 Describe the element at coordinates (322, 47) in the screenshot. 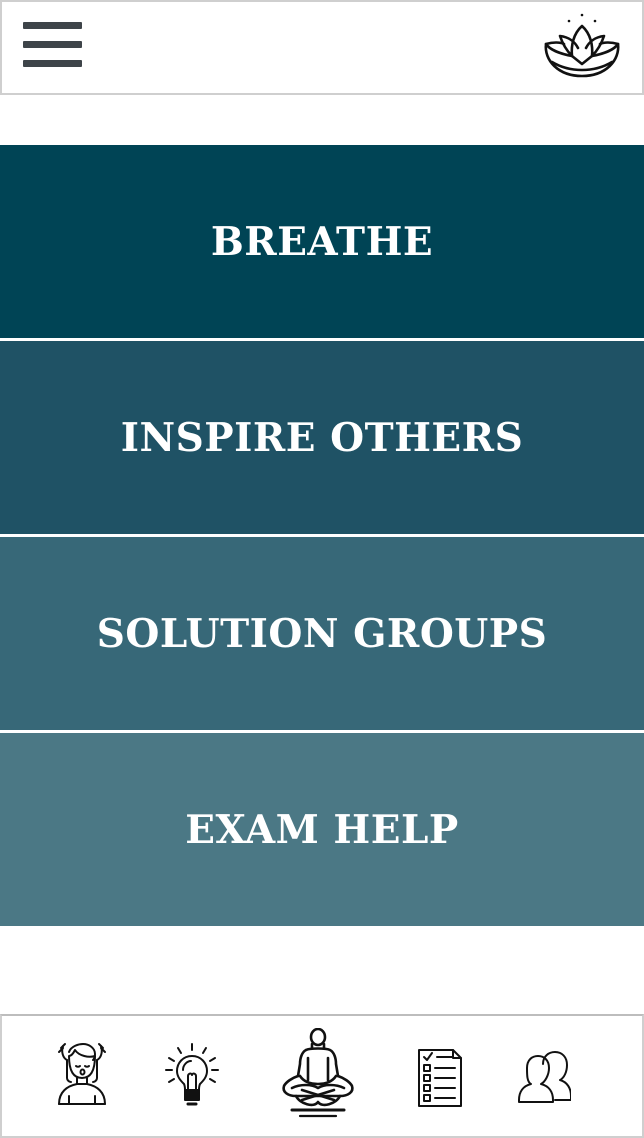

I see `top-bar` at that location.